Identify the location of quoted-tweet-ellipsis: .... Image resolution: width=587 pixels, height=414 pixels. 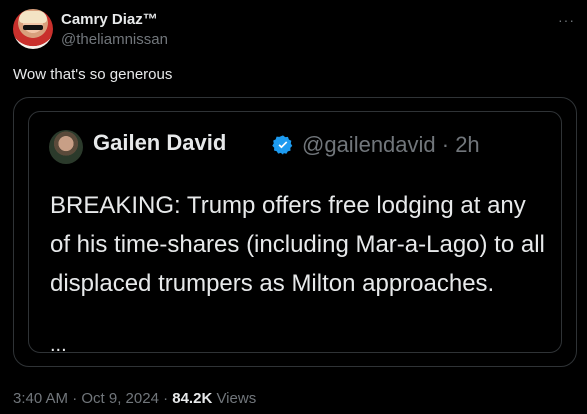
(58, 345).